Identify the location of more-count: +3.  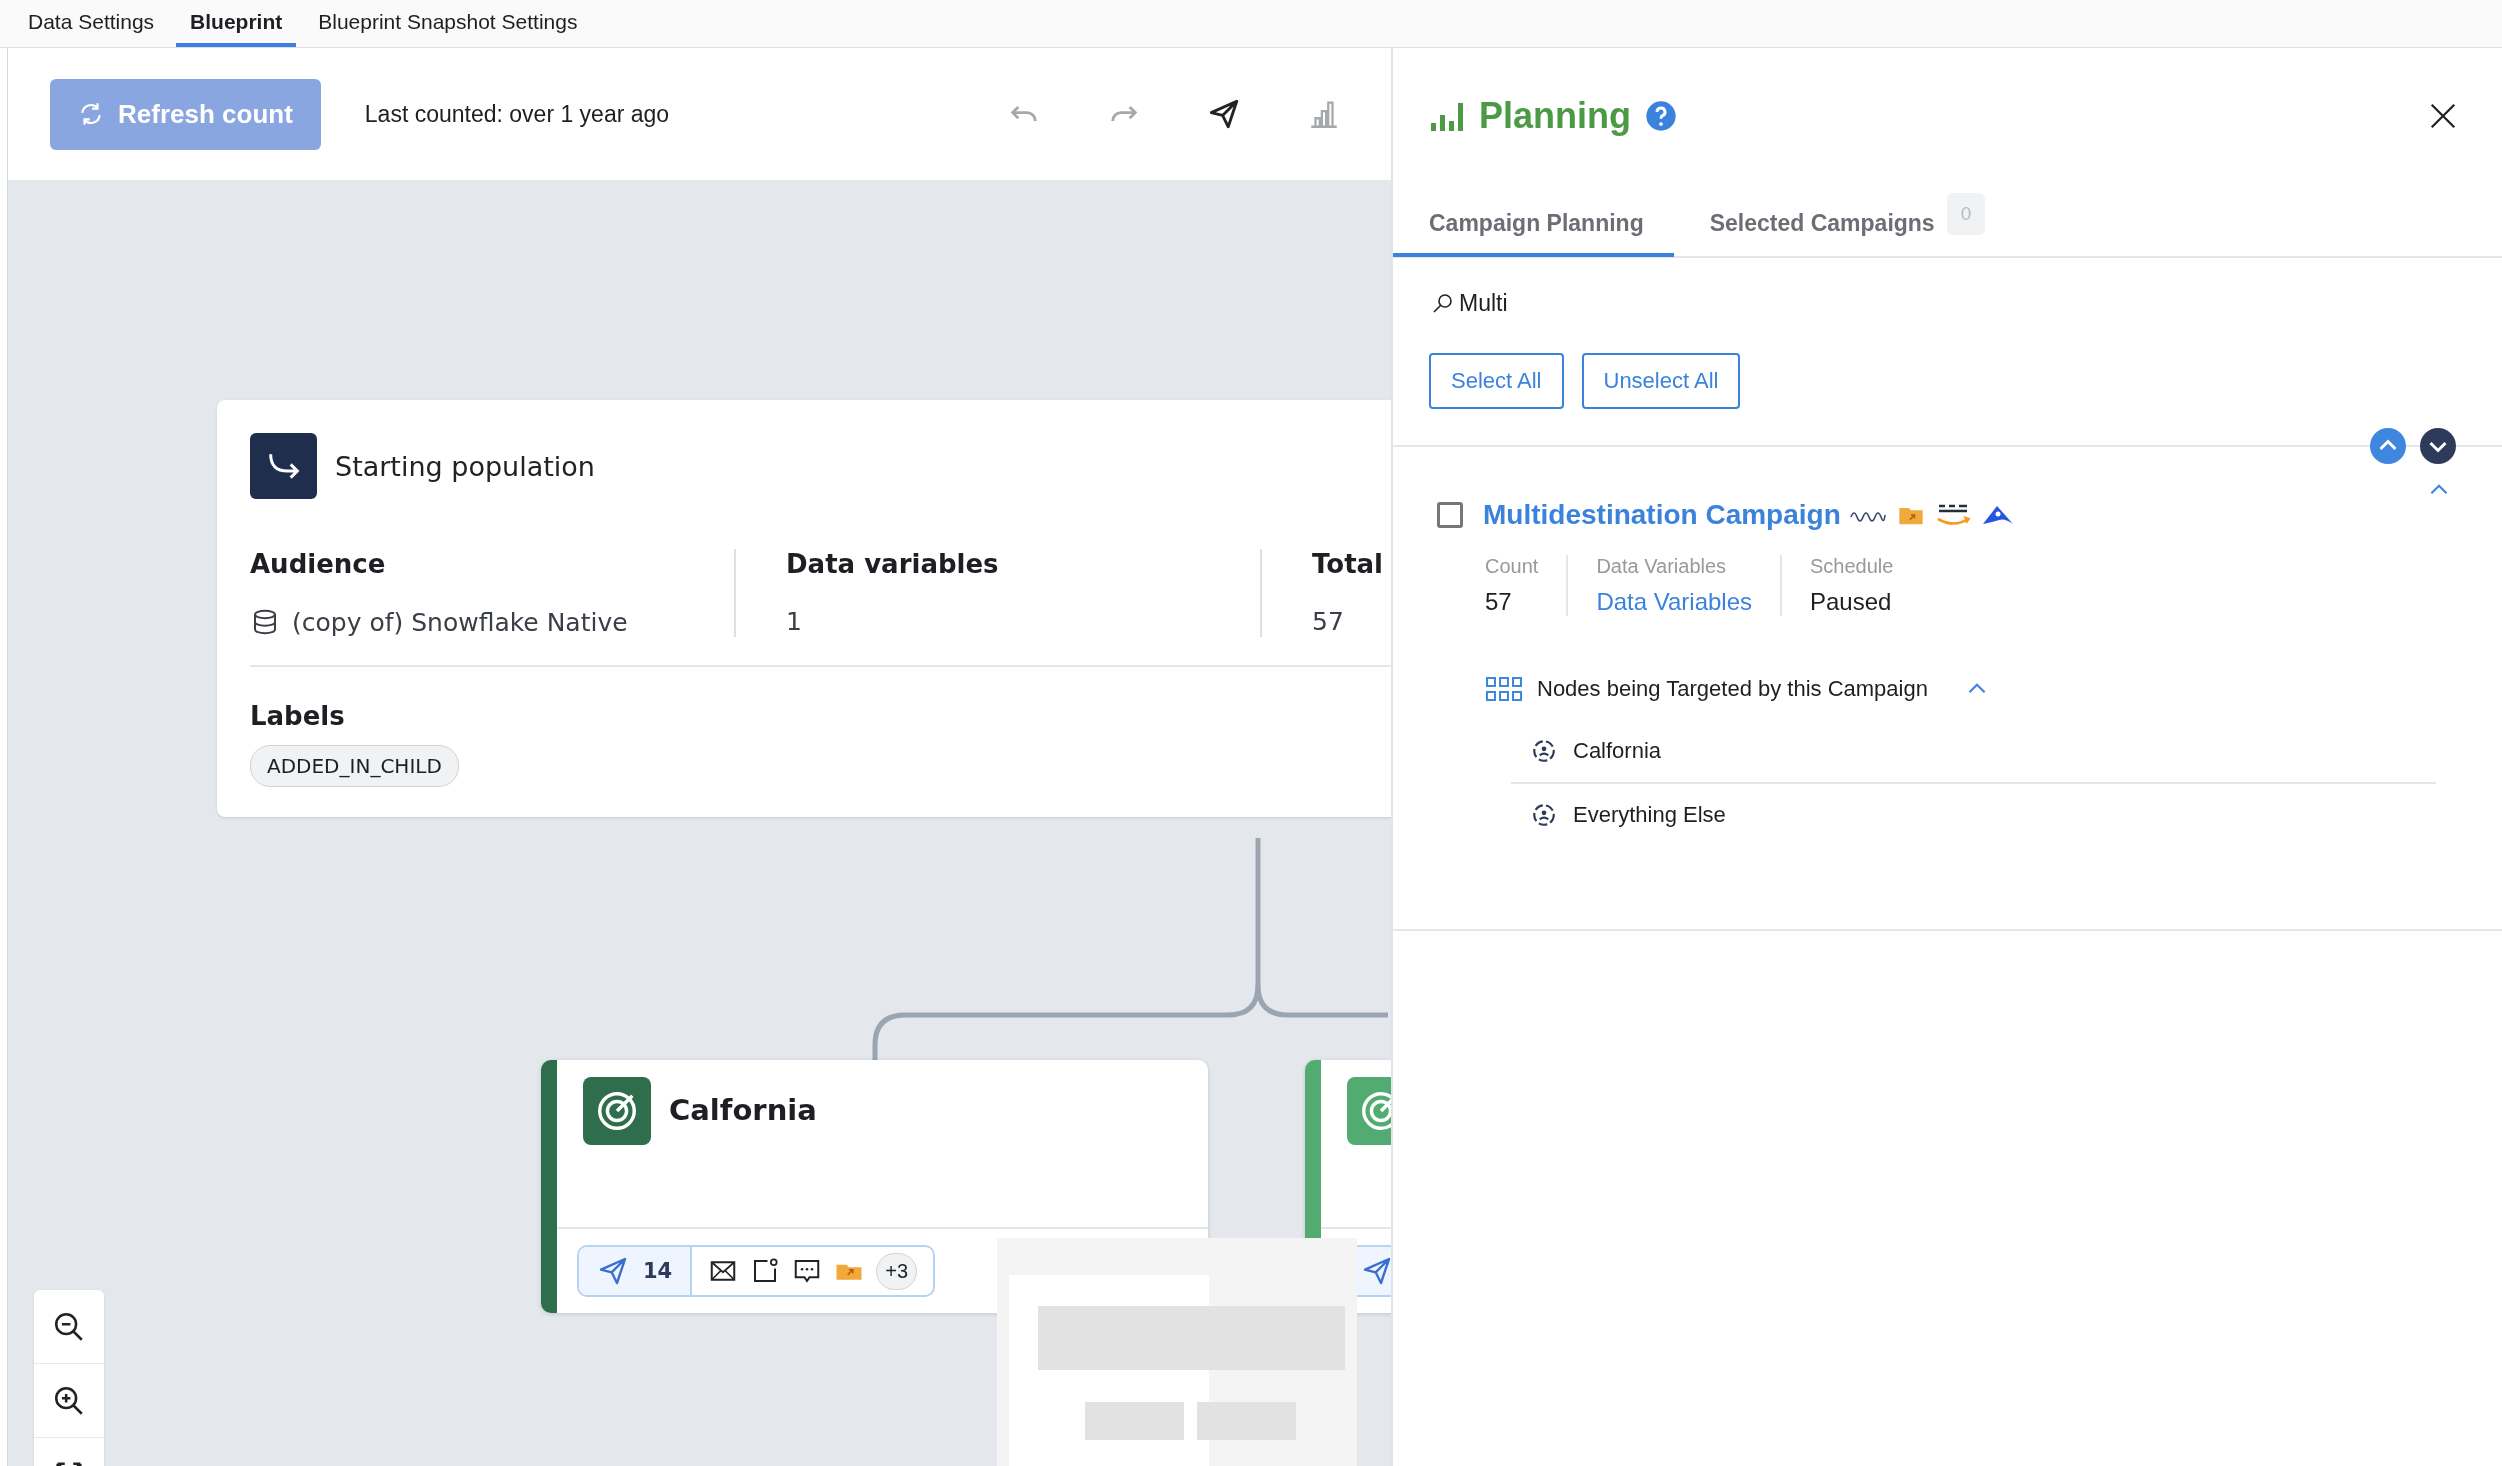
(897, 1271).